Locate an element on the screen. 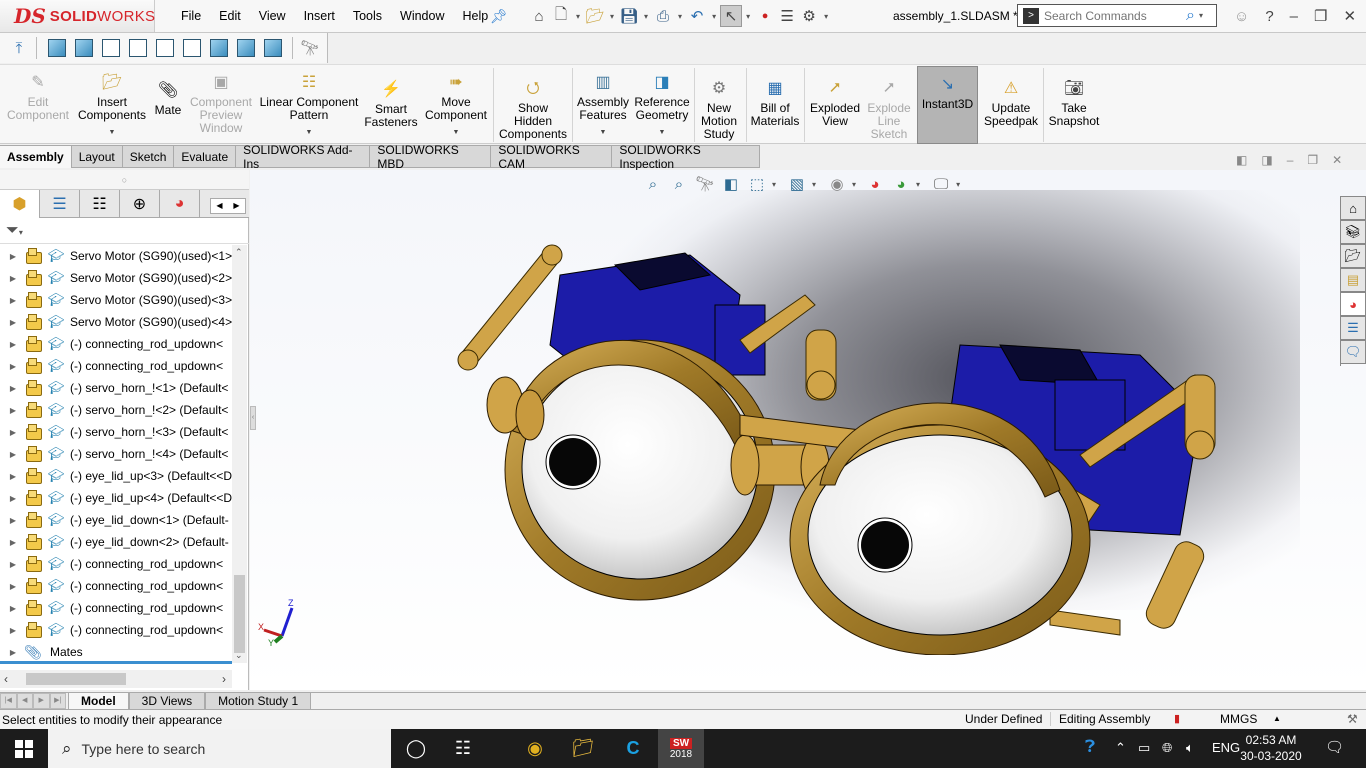  menu-tools: Tools is located at coordinates (367, 16).